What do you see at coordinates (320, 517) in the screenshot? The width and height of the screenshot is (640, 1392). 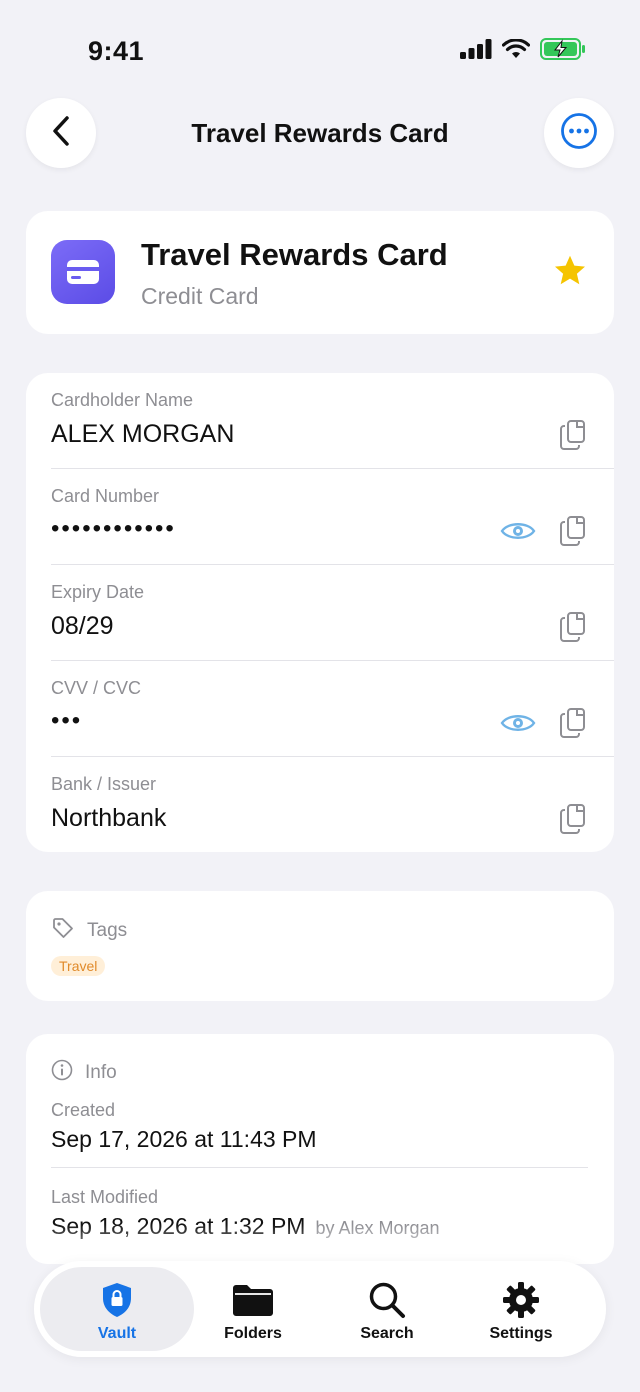 I see `field-card-number: Card Number ••••••••••••` at bounding box center [320, 517].